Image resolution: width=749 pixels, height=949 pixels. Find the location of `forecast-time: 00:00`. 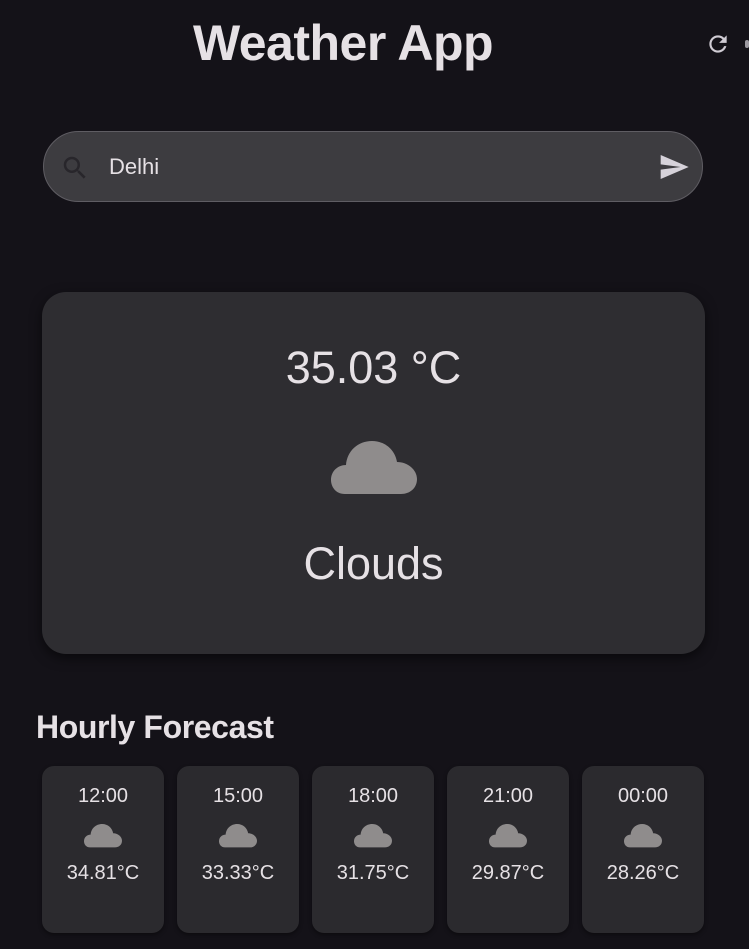

forecast-time: 00:00 is located at coordinates (643, 796).